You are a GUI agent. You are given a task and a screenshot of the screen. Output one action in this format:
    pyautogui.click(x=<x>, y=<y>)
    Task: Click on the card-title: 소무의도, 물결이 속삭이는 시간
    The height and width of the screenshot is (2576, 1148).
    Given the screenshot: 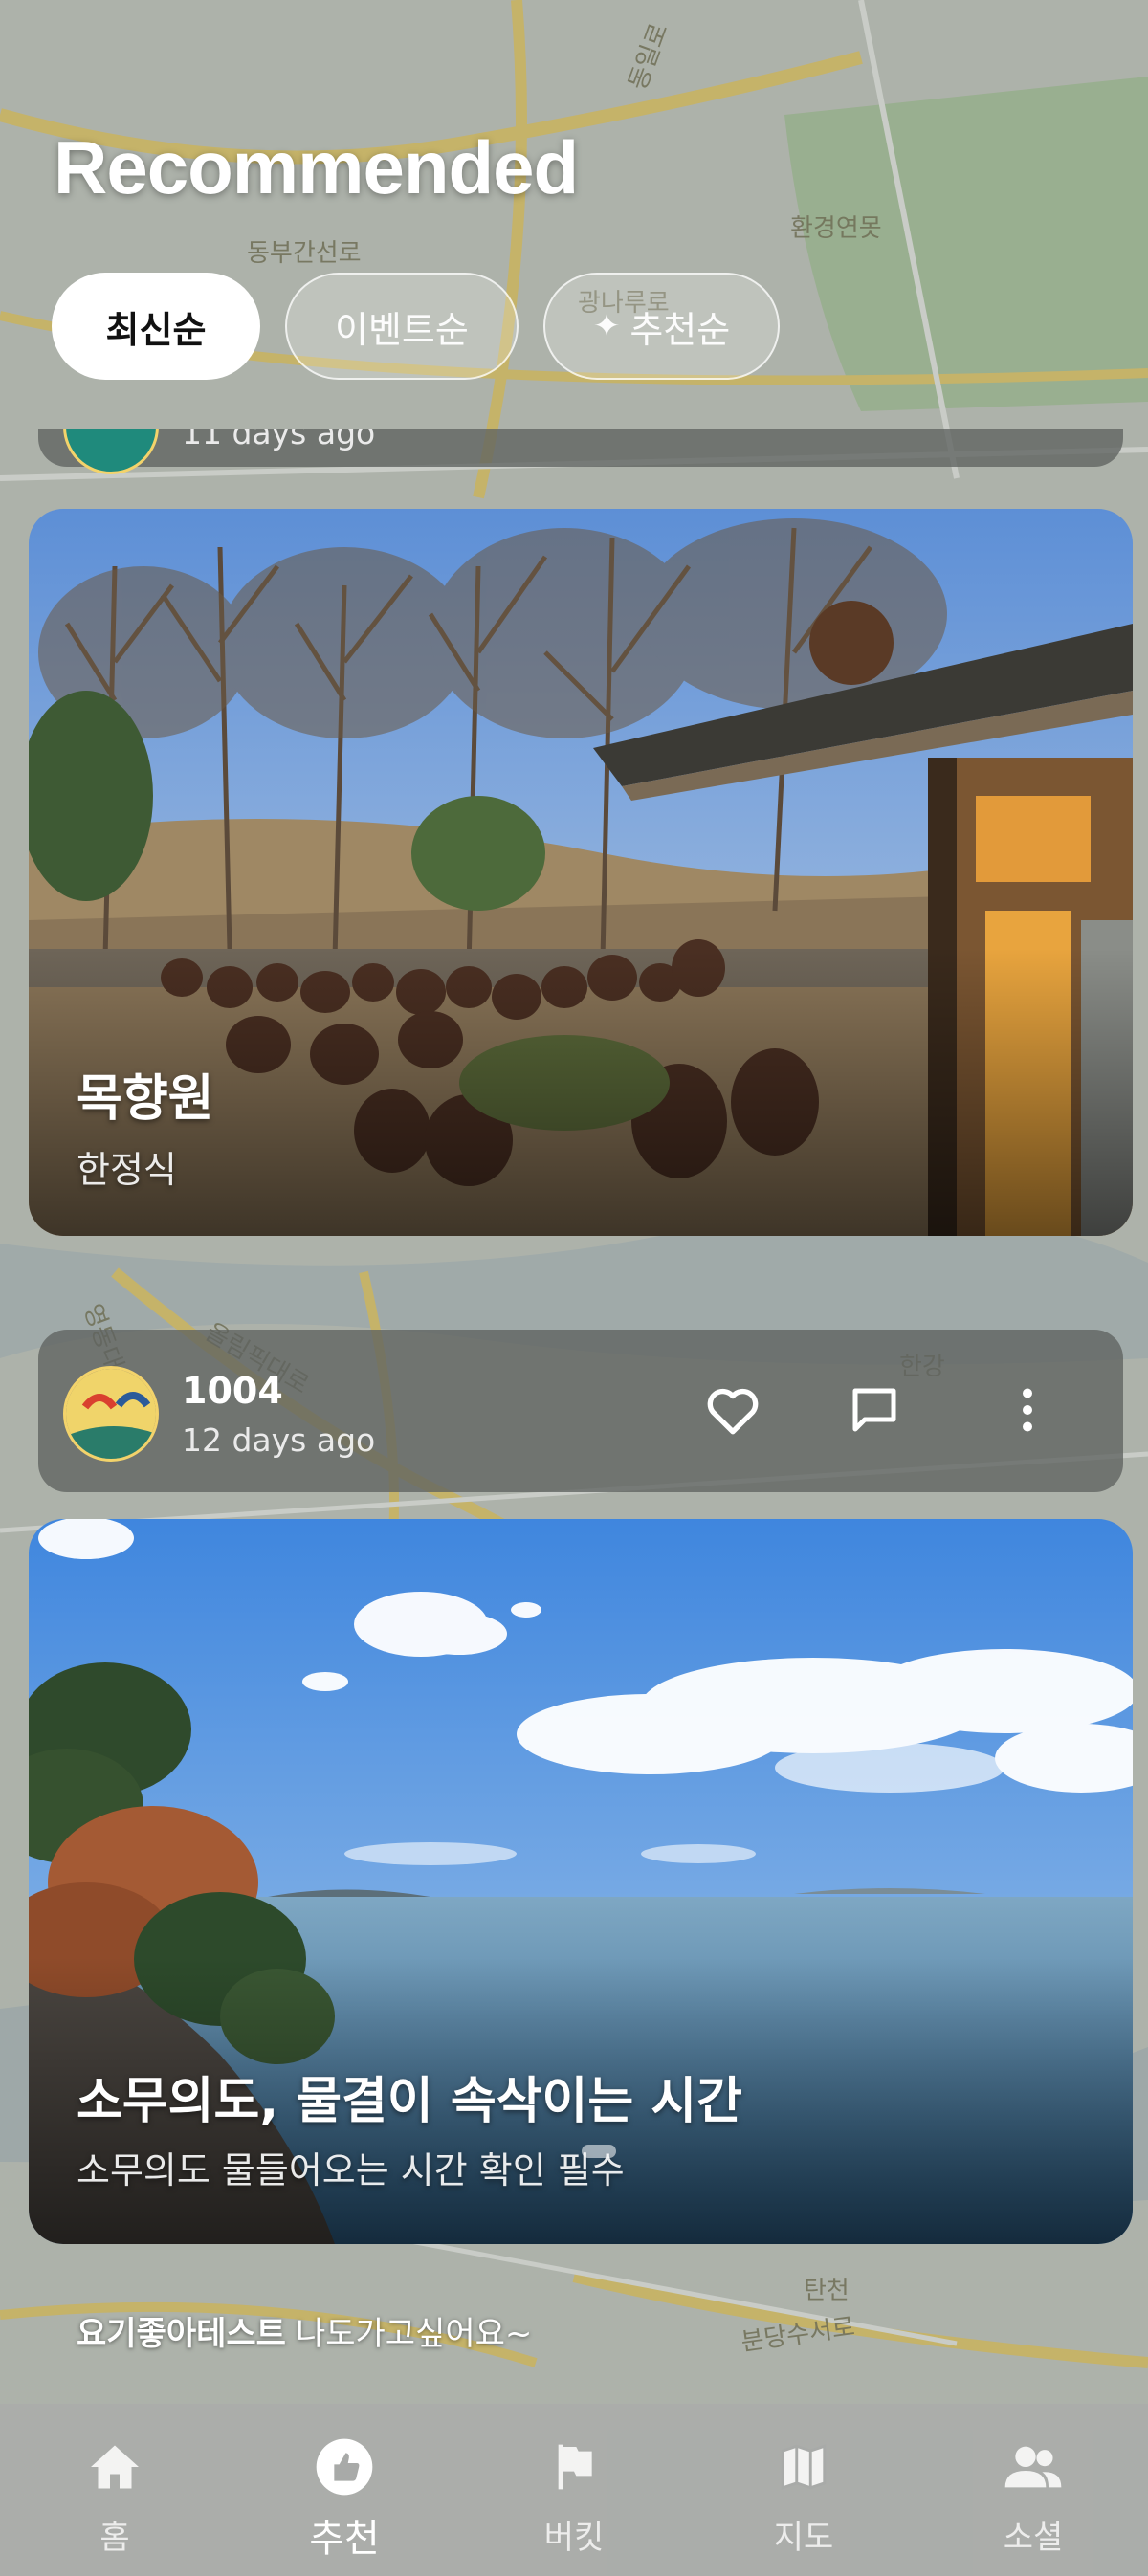 What is the action you would take?
    pyautogui.click(x=409, y=2101)
    